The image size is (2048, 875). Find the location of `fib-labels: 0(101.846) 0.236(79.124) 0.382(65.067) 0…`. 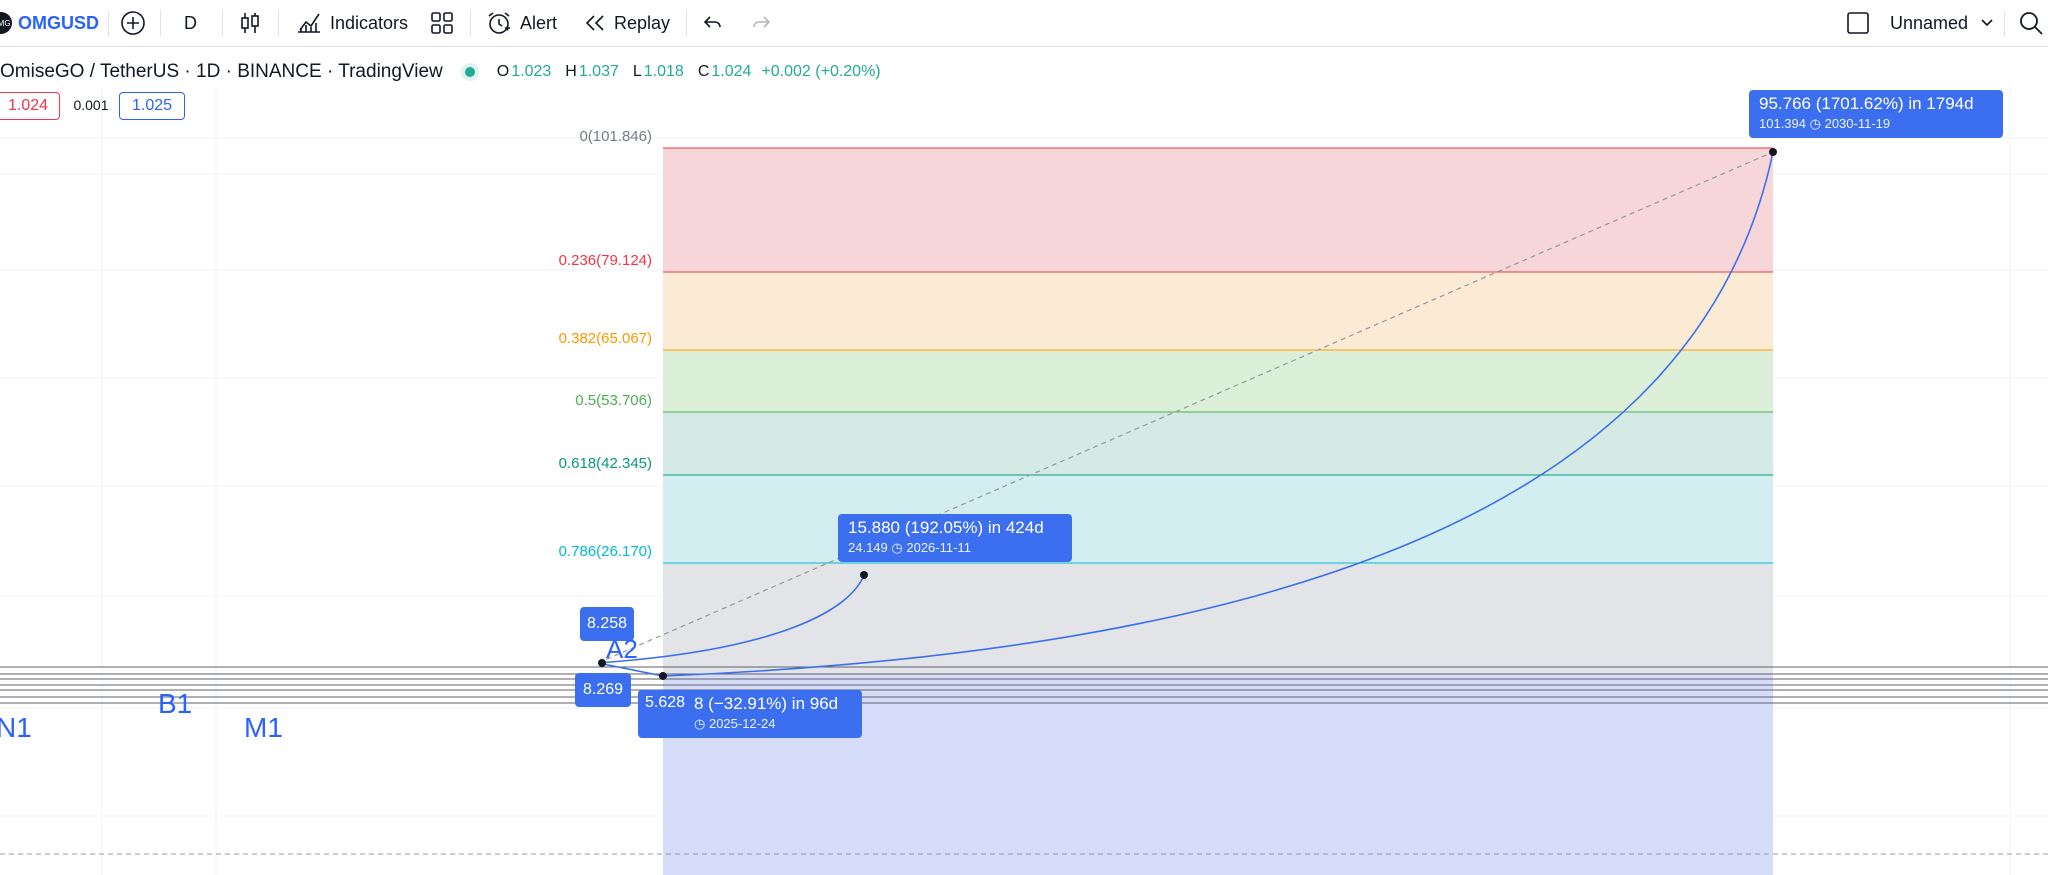

fib-labels: 0(101.846) 0.236(79.124) 0.382(65.067) 0… is located at coordinates (605, 344).